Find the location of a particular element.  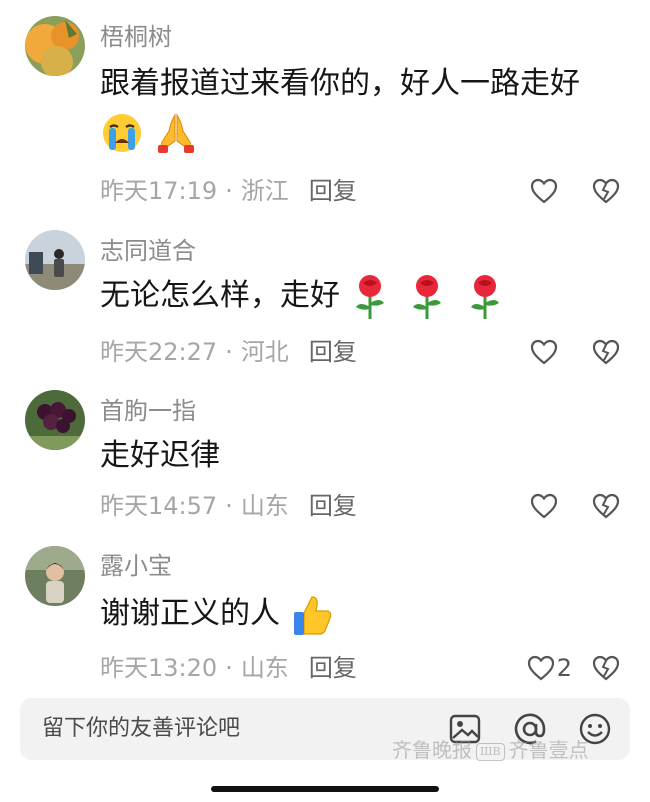

comment-meta: 昨天13:20 · 山东 回复 is located at coordinates (228, 668).